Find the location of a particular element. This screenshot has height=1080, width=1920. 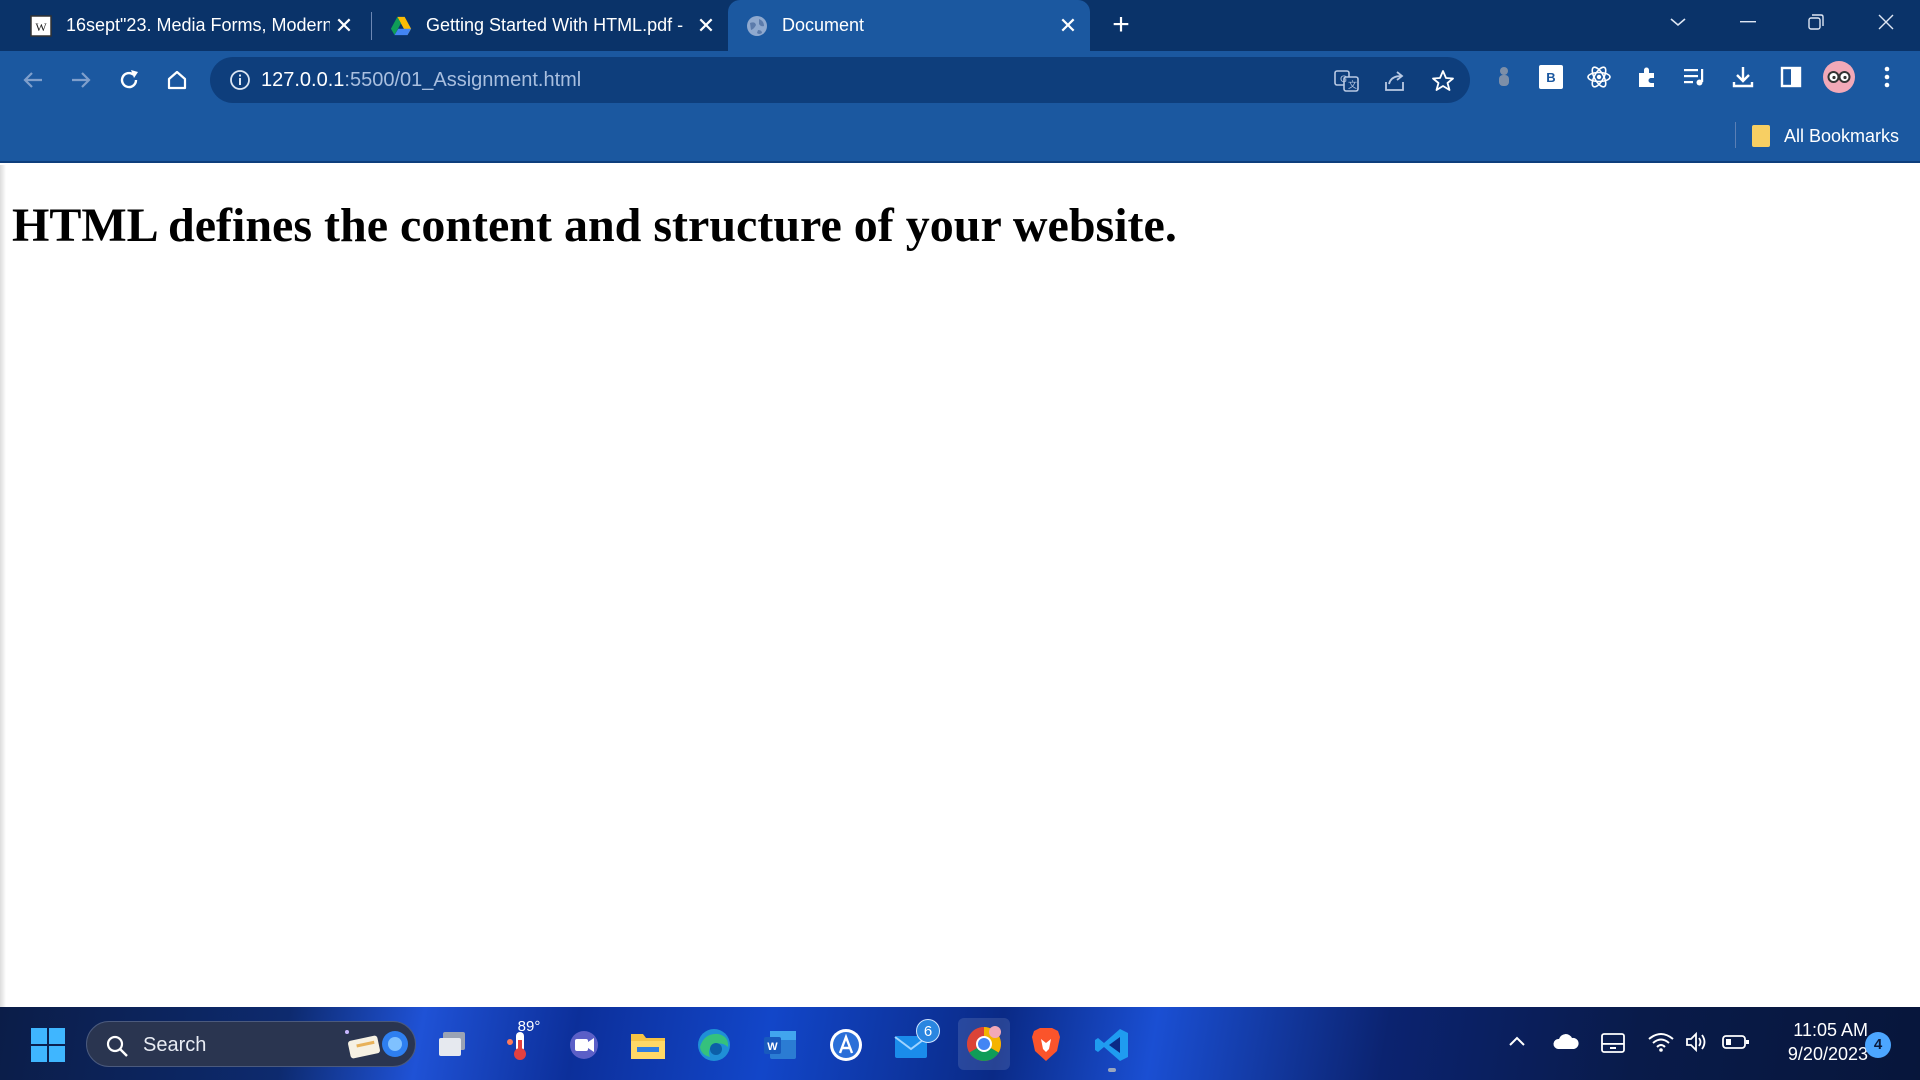

all-bookmarks-button: All Bookmarks is located at coordinates (1825, 136).